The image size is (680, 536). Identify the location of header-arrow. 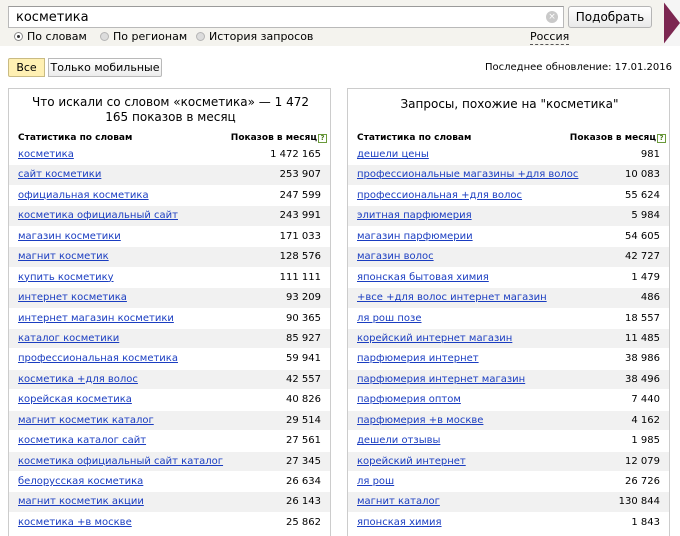
(671, 23).